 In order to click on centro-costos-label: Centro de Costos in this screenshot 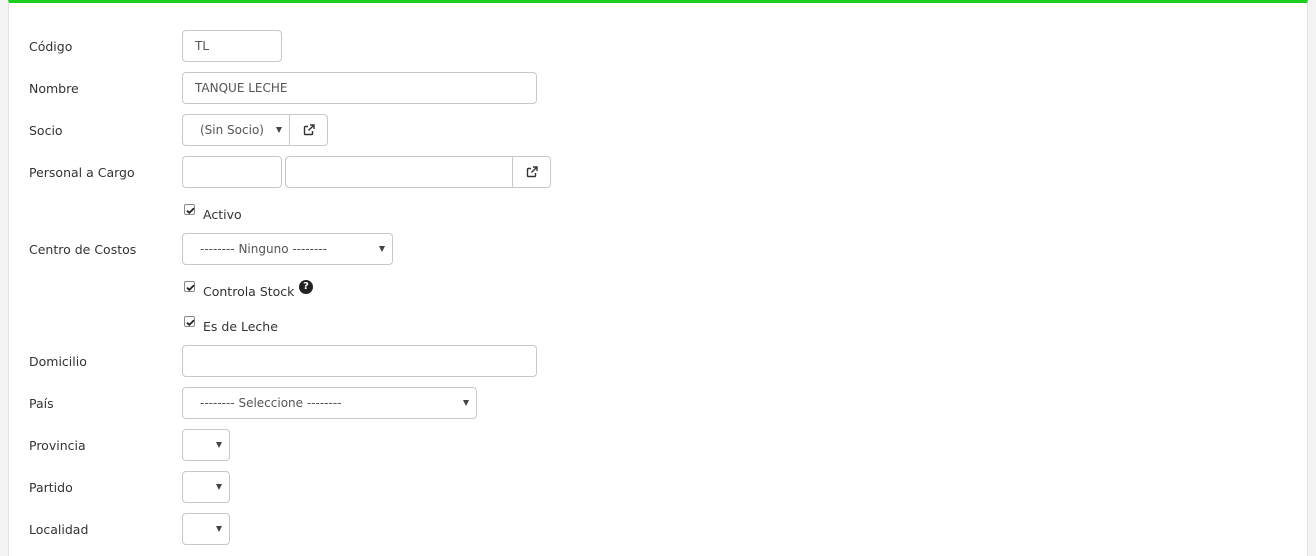, I will do `click(83, 249)`.